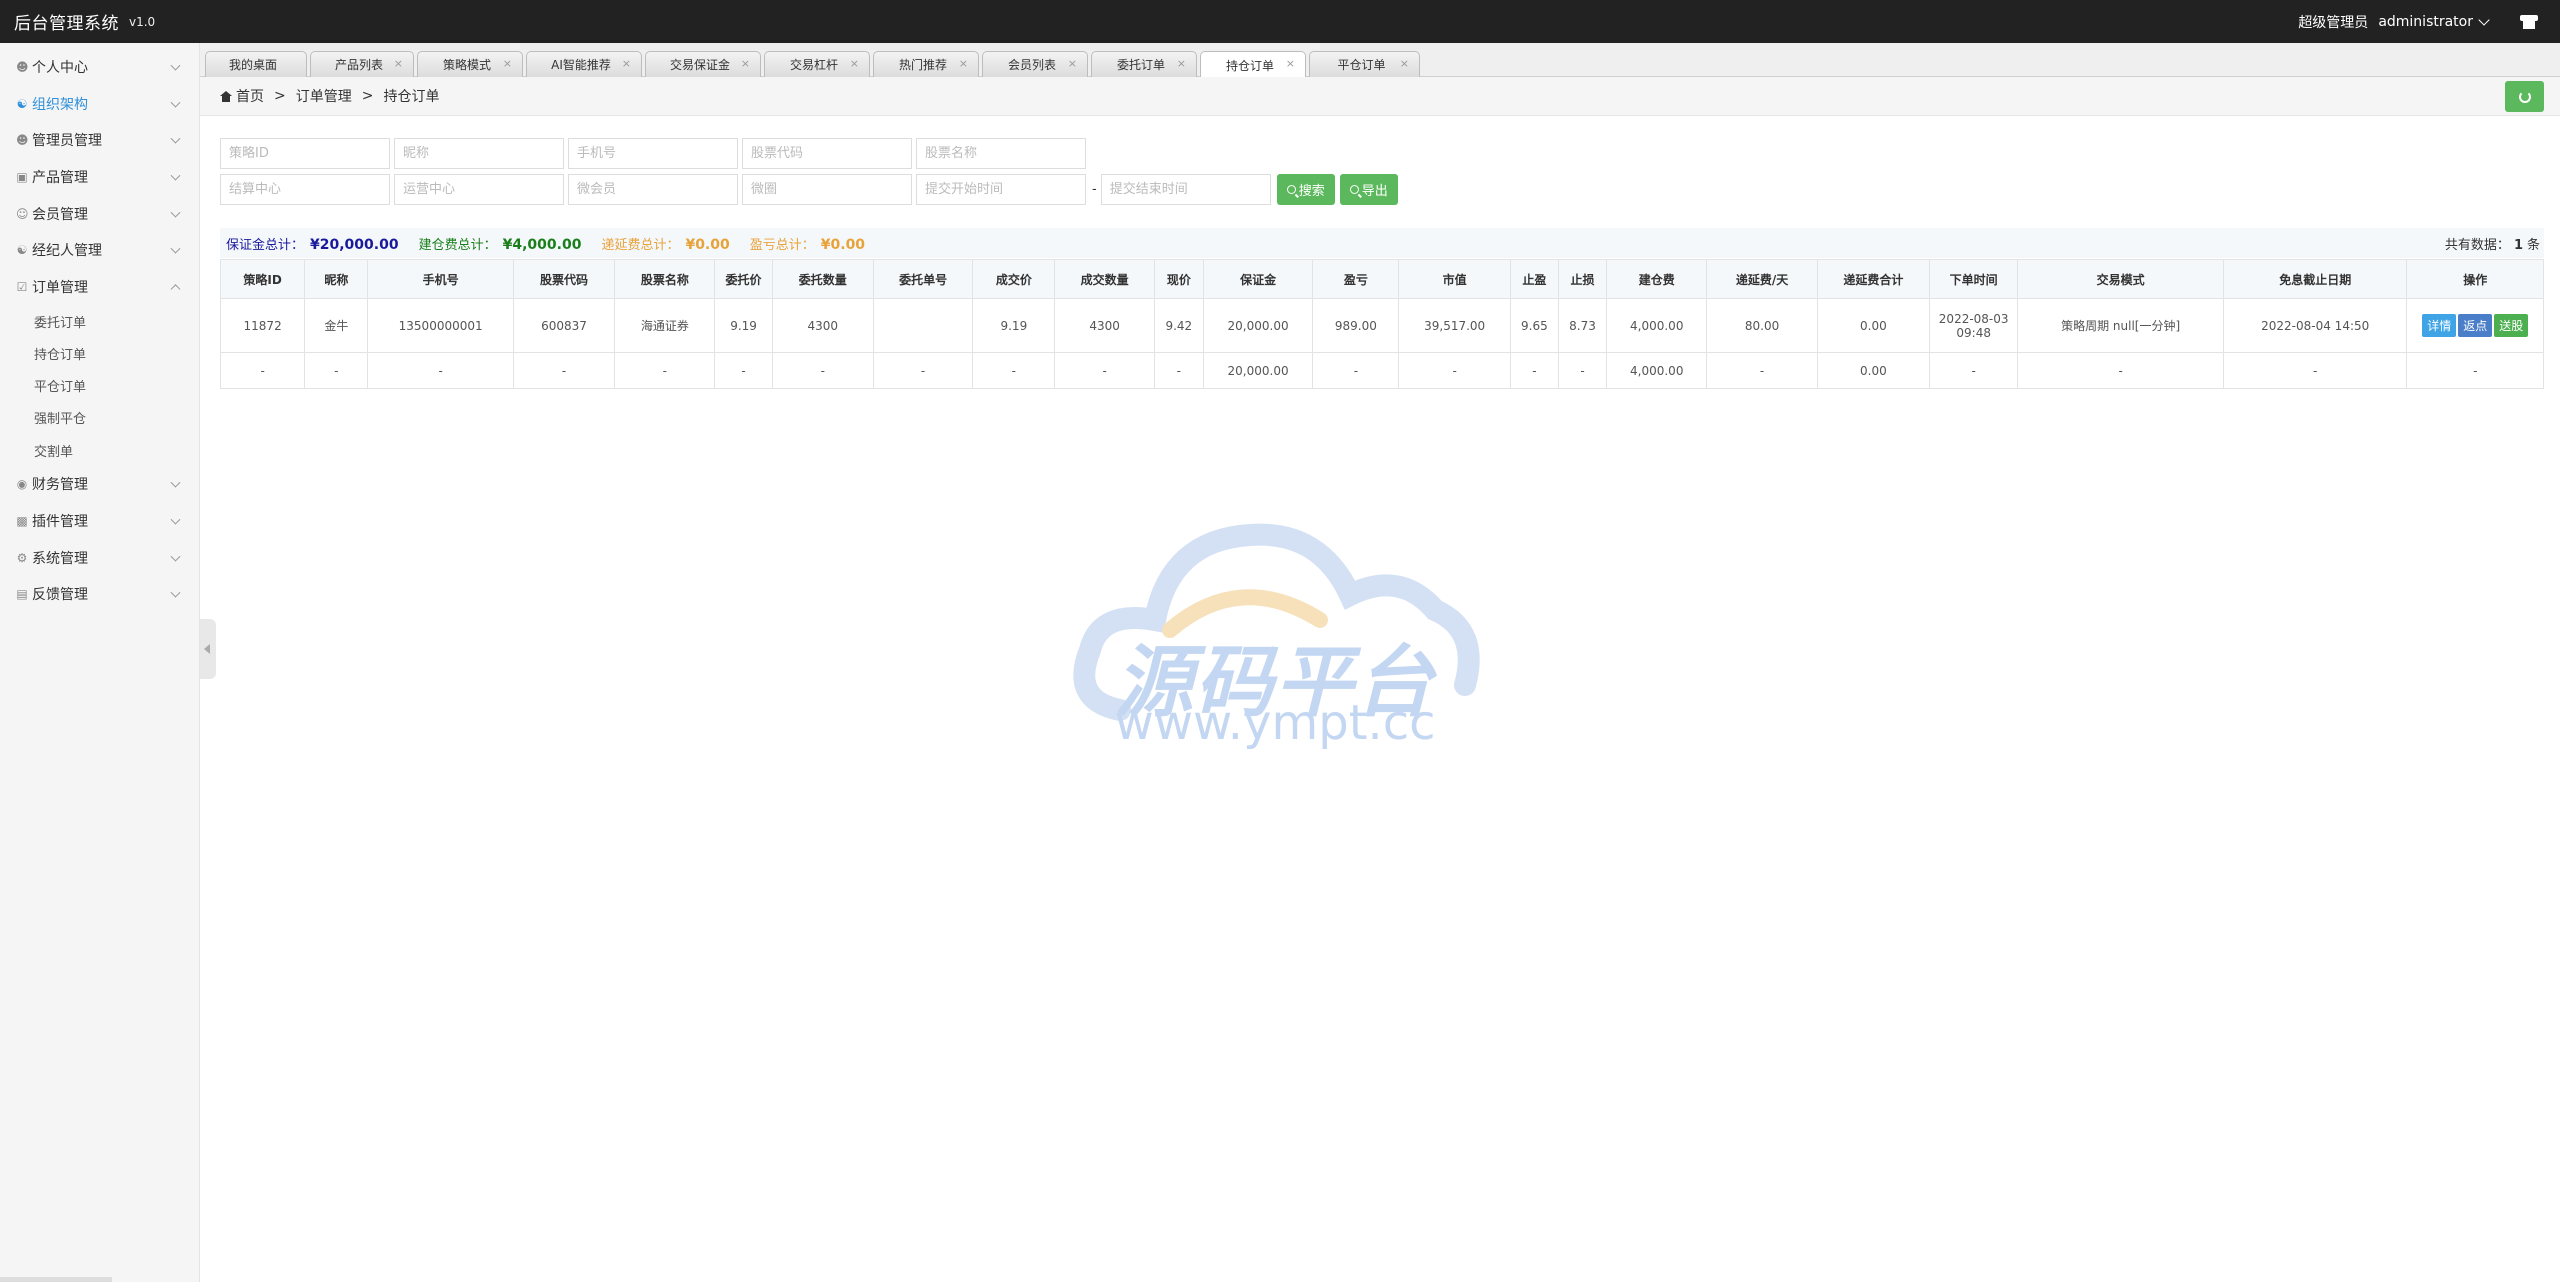 The width and height of the screenshot is (2560, 1282). What do you see at coordinates (479, 153) in the screenshot?
I see `nickname-input` at bounding box center [479, 153].